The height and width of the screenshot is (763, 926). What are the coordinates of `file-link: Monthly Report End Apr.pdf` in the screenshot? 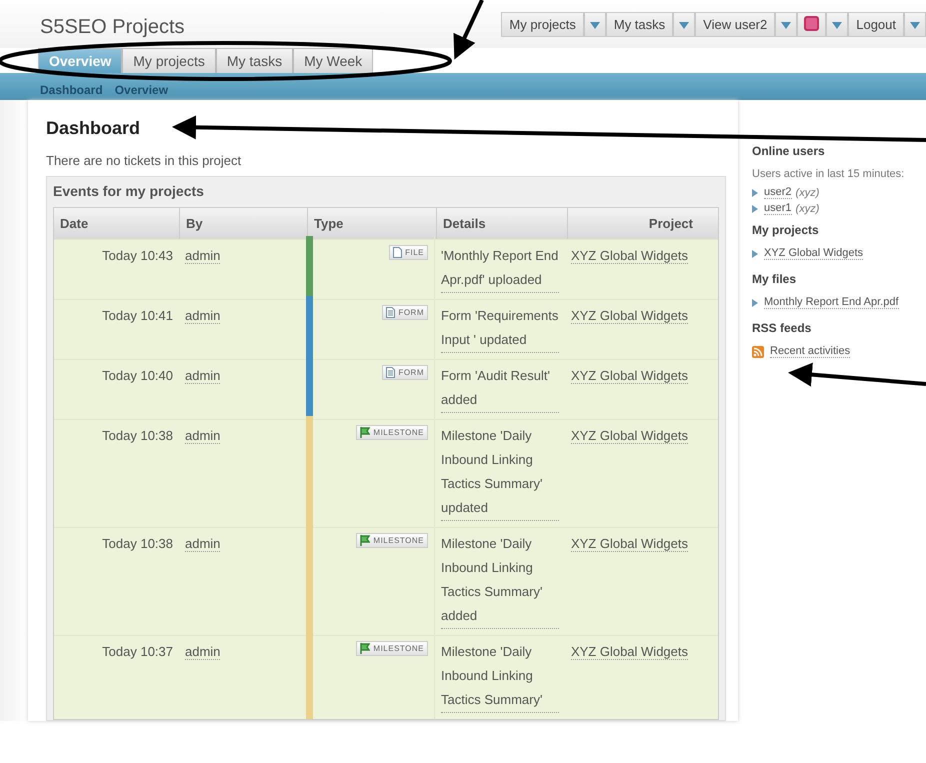 It's located at (831, 302).